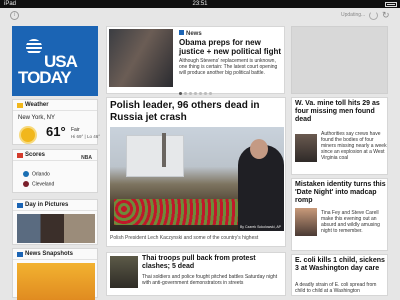 The height and width of the screenshot is (300, 400). What do you see at coordinates (20, 205) in the screenshot?
I see `pictures-section-icon` at bounding box center [20, 205].